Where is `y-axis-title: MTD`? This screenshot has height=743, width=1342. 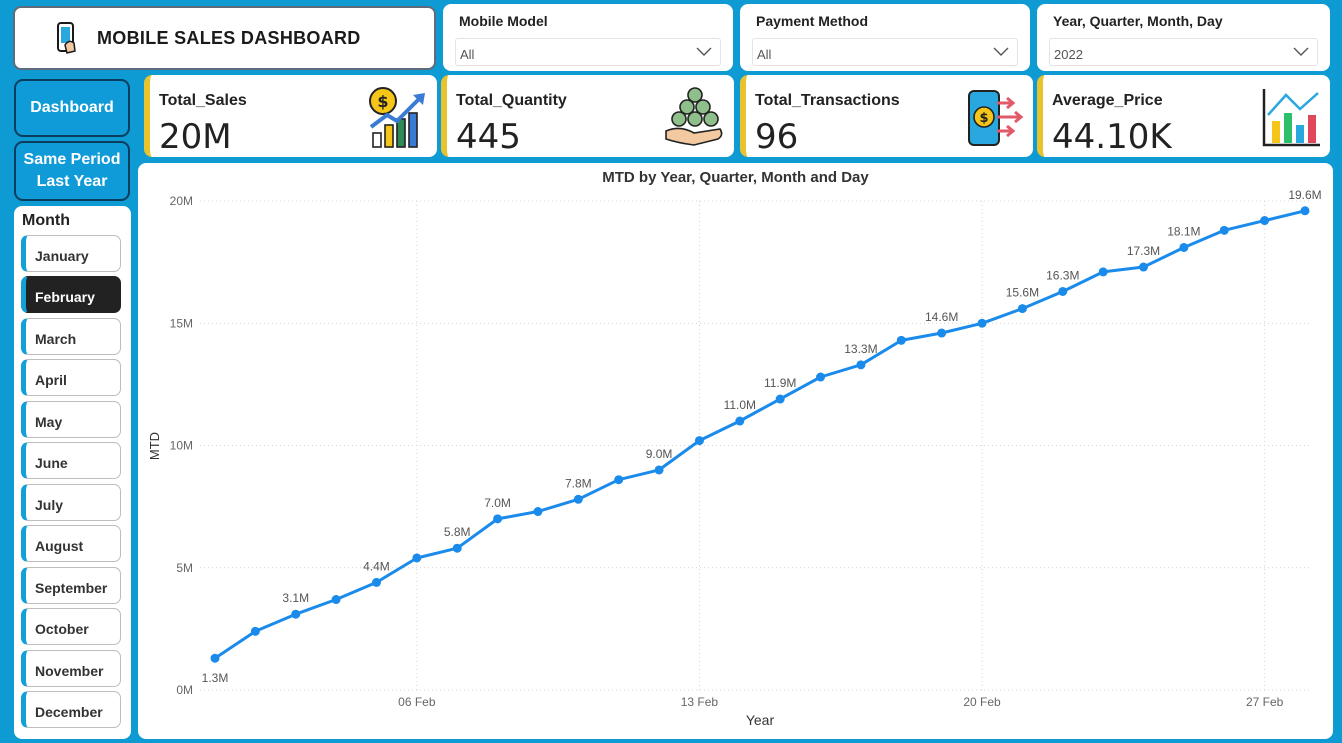 y-axis-title: MTD is located at coordinates (154, 446).